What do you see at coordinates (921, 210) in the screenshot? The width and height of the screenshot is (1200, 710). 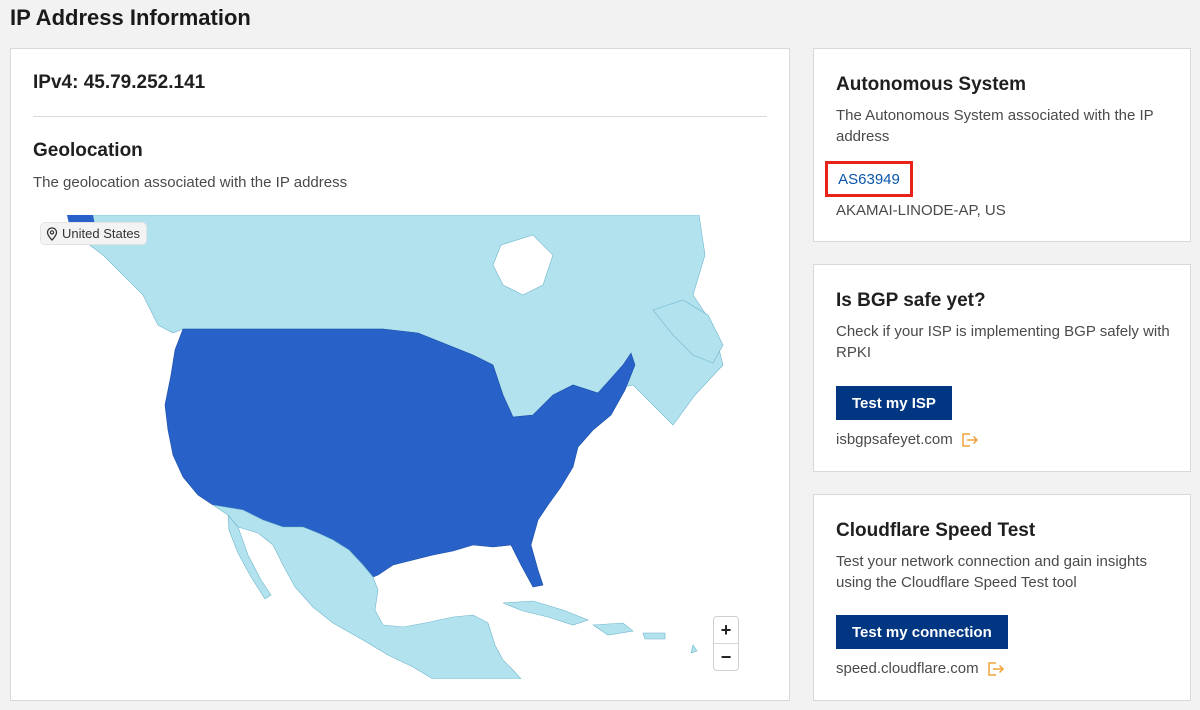 I see `asn-organization: AKAMAI-LINODE-AP, US` at bounding box center [921, 210].